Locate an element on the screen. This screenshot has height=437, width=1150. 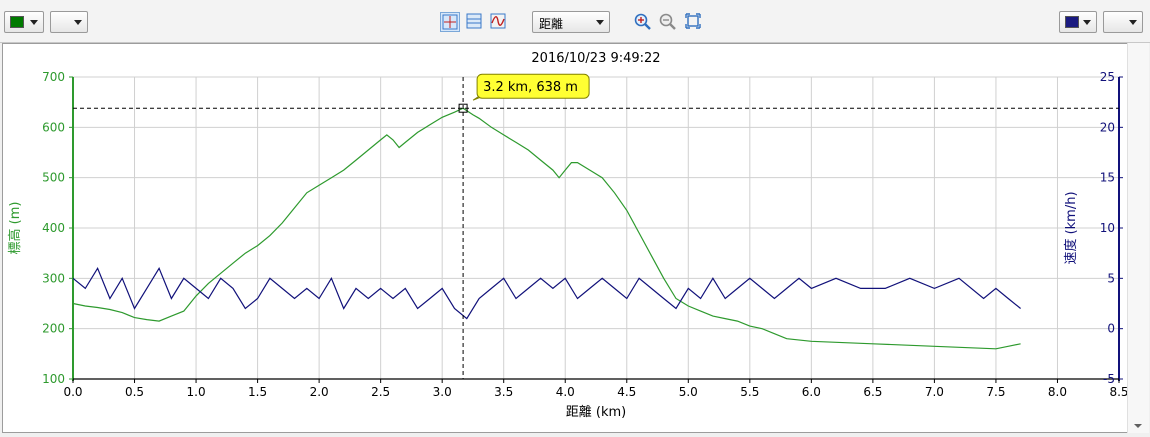
split-view-icon is located at coordinates (474, 21).